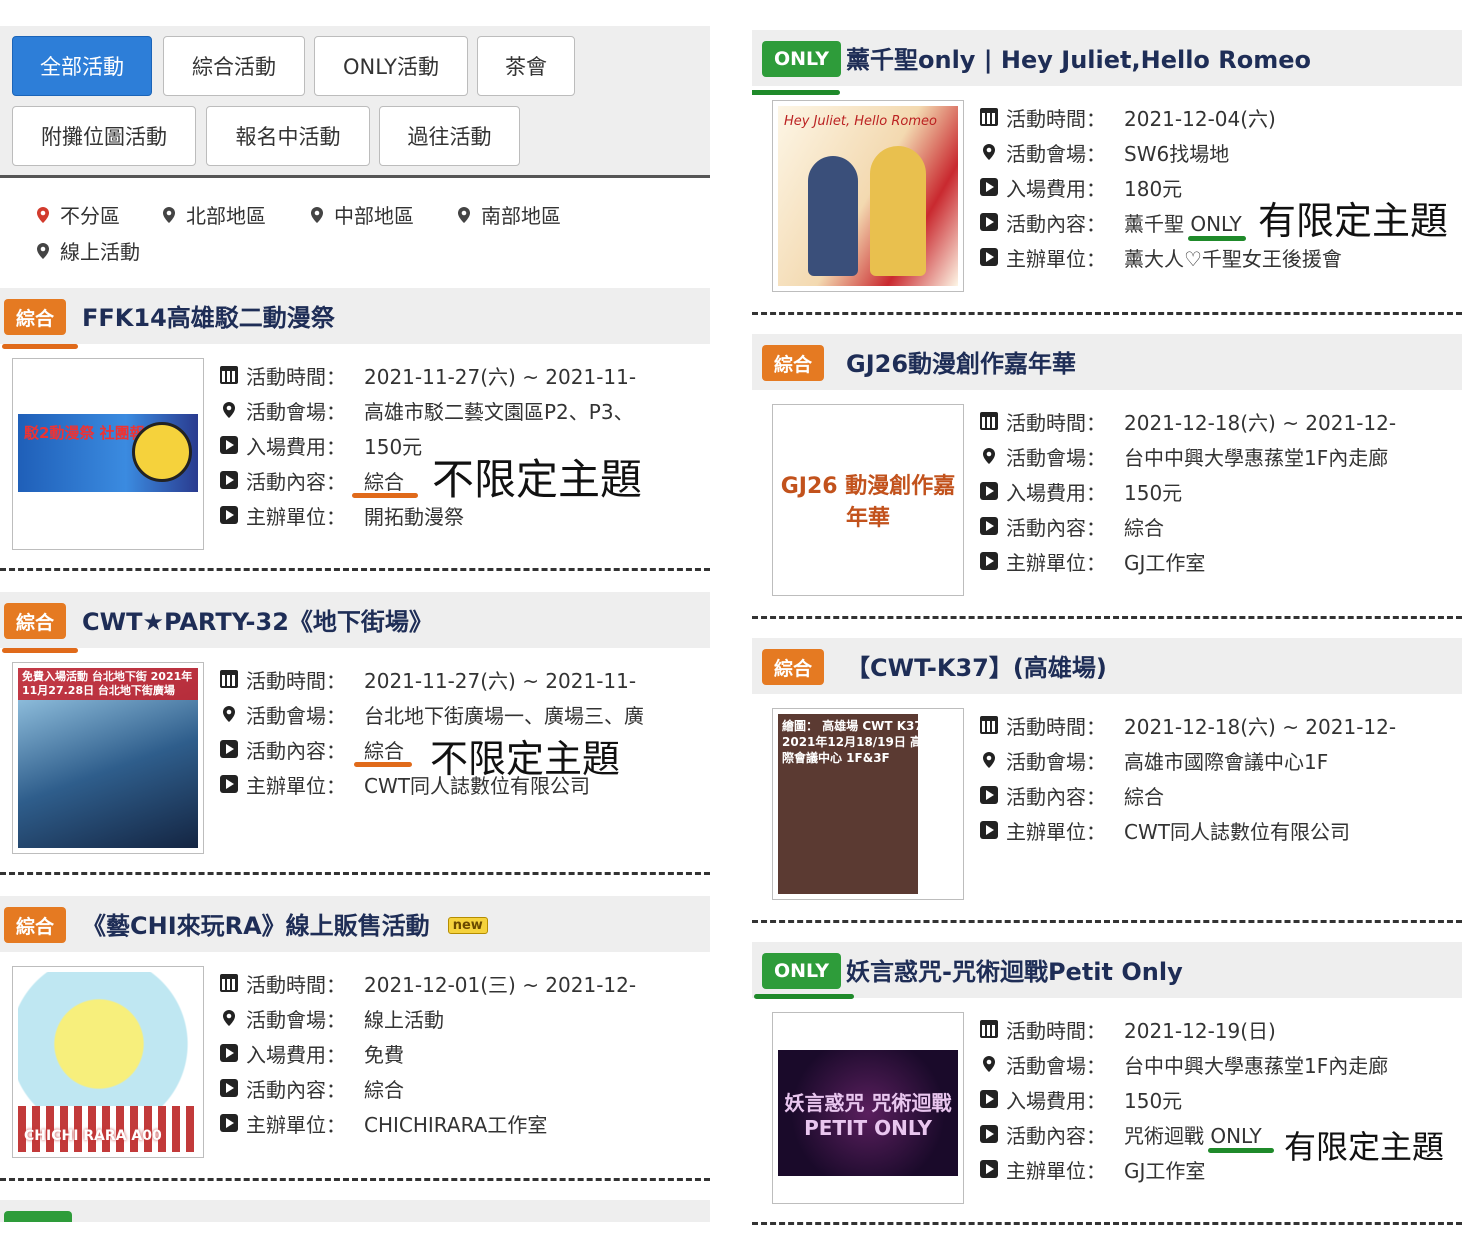 Image resolution: width=1463 pixels, height=1236 pixels. I want to click on event-venue: 線上活動, so click(404, 1019).